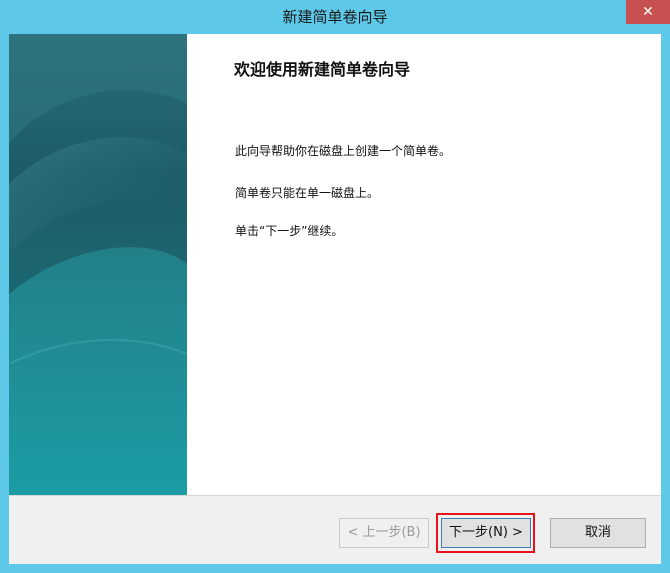 The height and width of the screenshot is (573, 670). I want to click on cancel-button: 取消, so click(598, 533).